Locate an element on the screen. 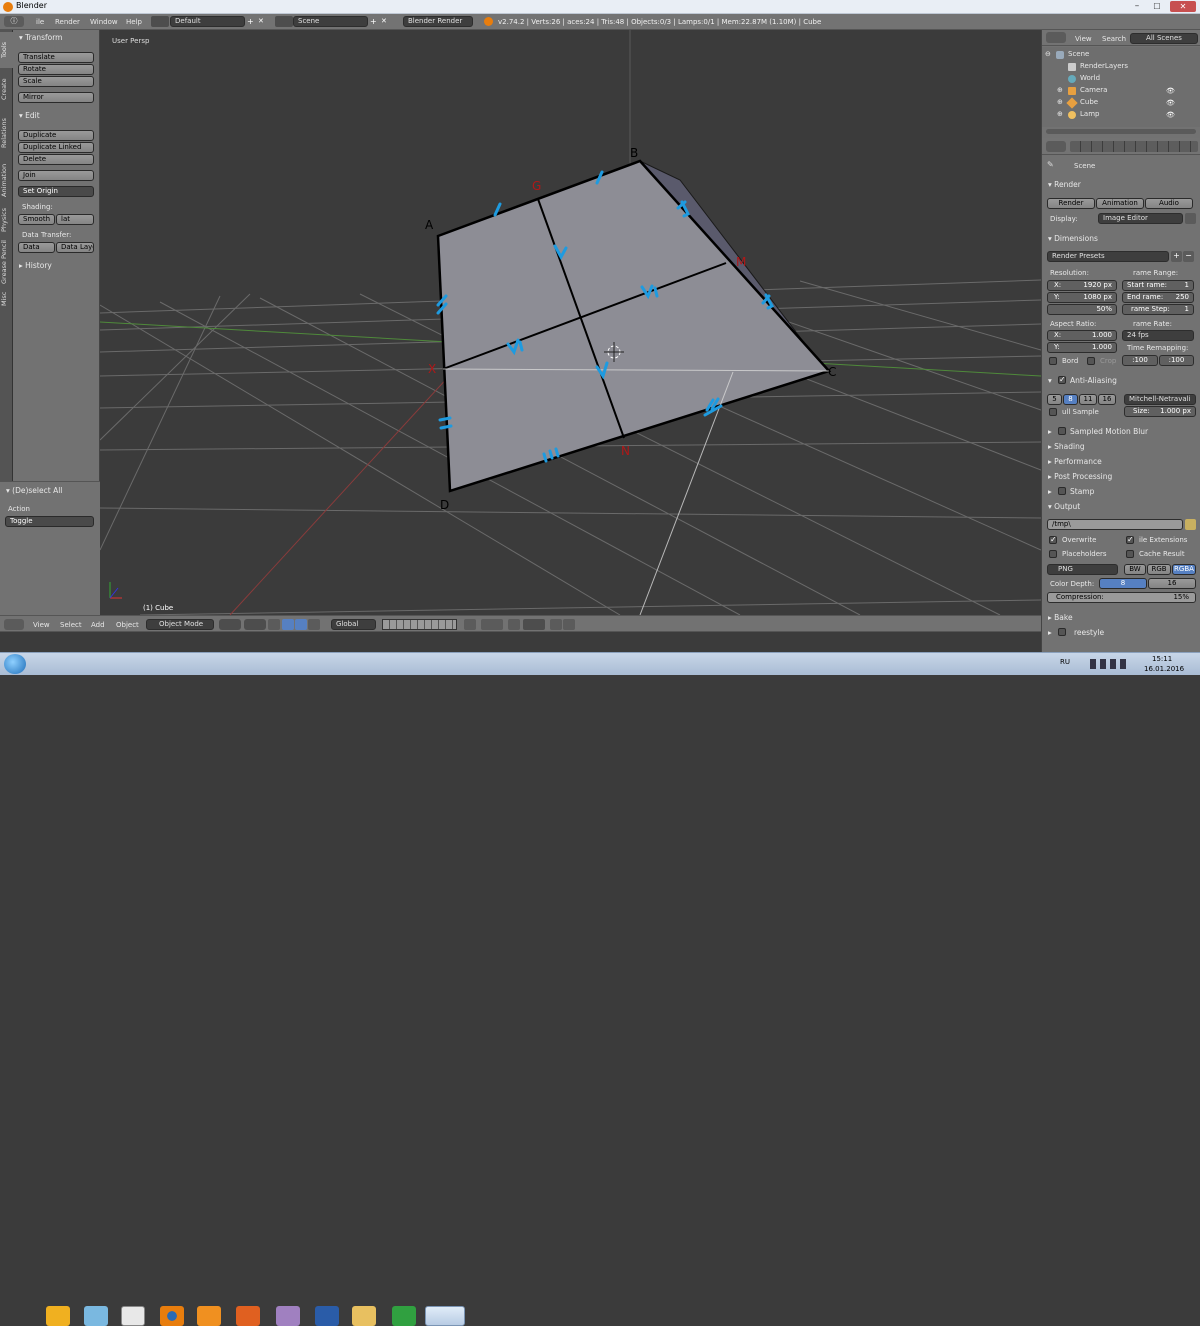  operator-panel-header: ▾ (De)select All is located at coordinates (34, 490).